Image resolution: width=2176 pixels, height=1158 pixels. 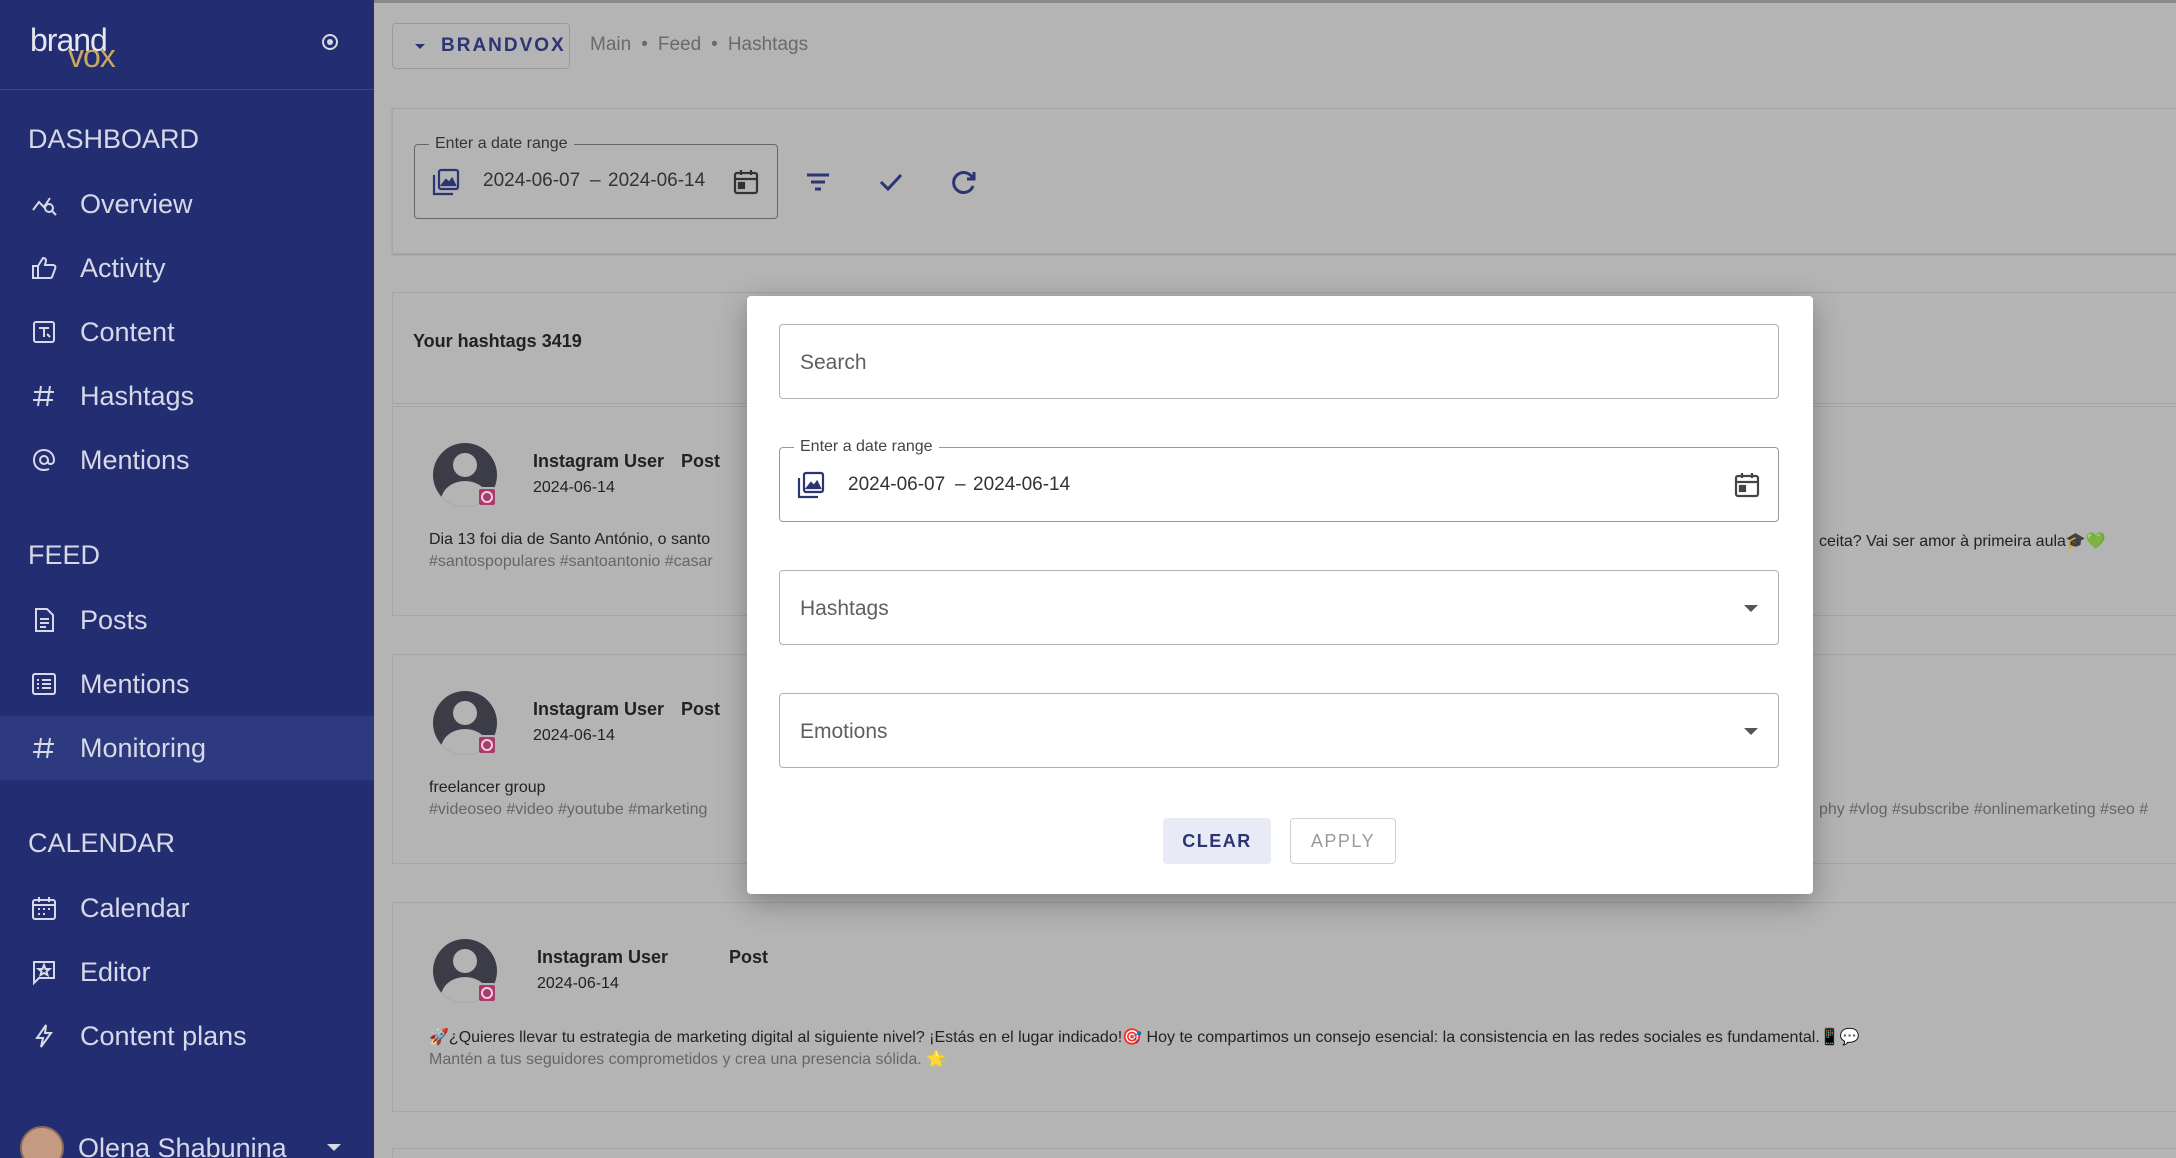 I want to click on lightning-icon, so click(x=44, y=1036).